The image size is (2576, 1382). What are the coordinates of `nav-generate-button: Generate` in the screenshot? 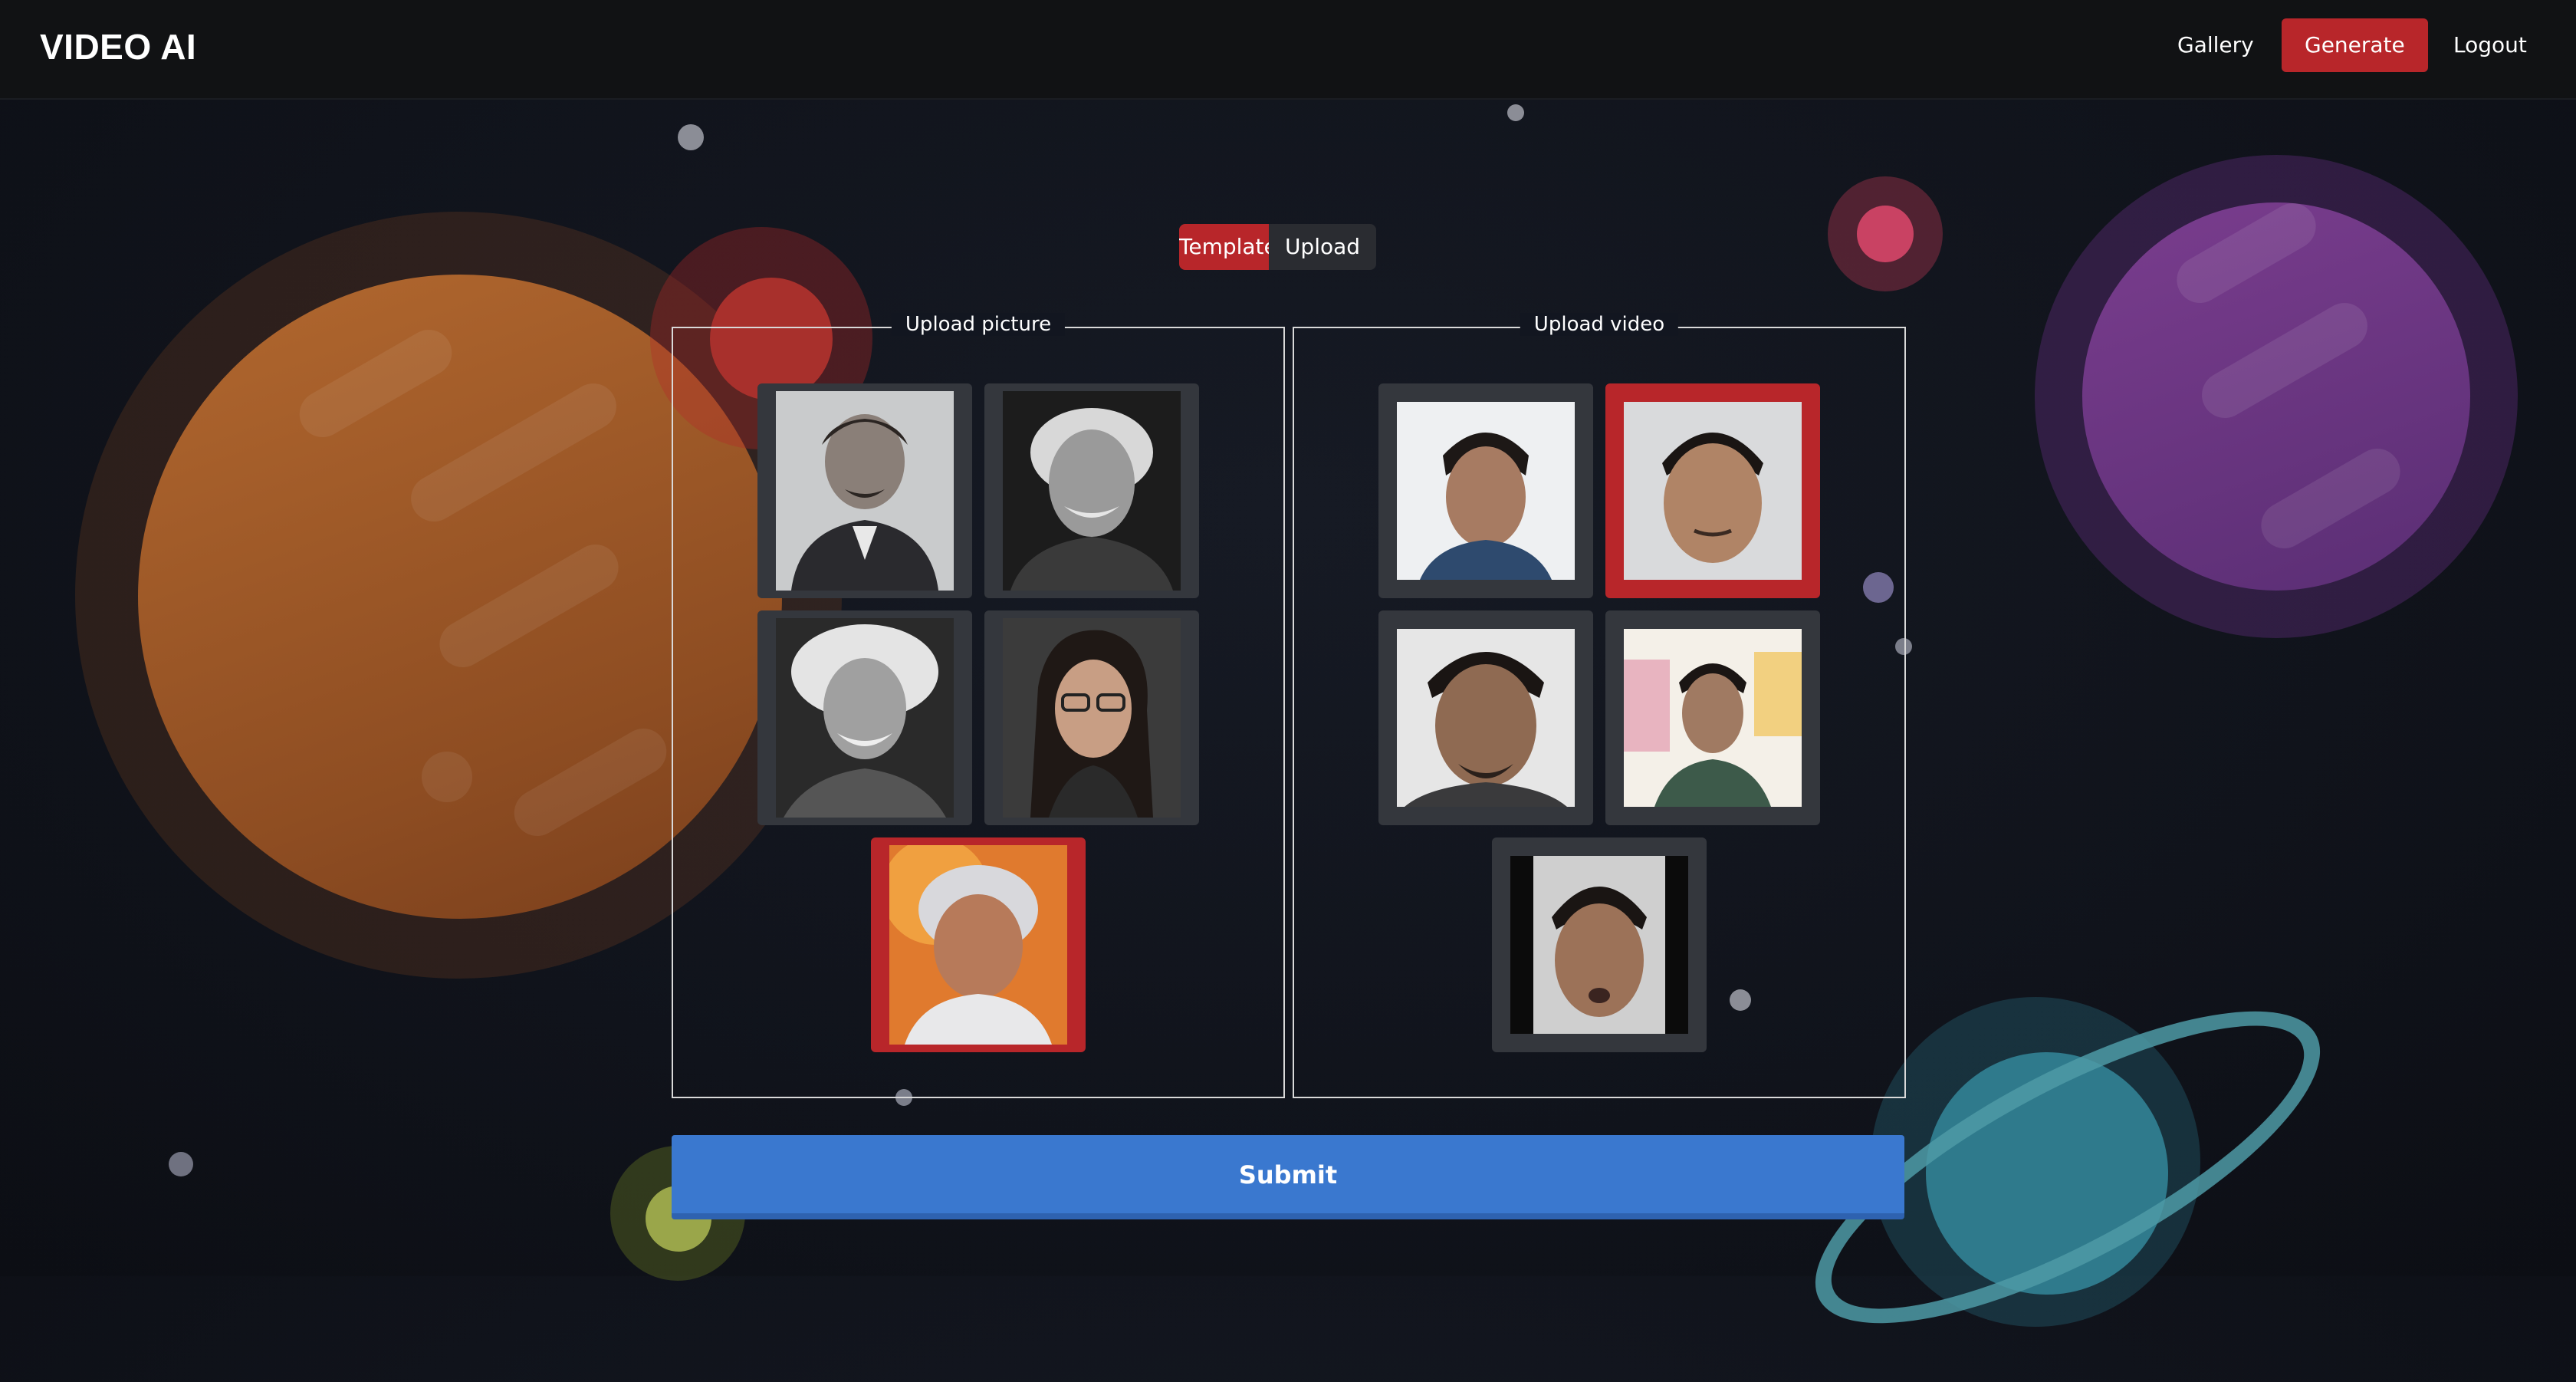 It's located at (2355, 45).